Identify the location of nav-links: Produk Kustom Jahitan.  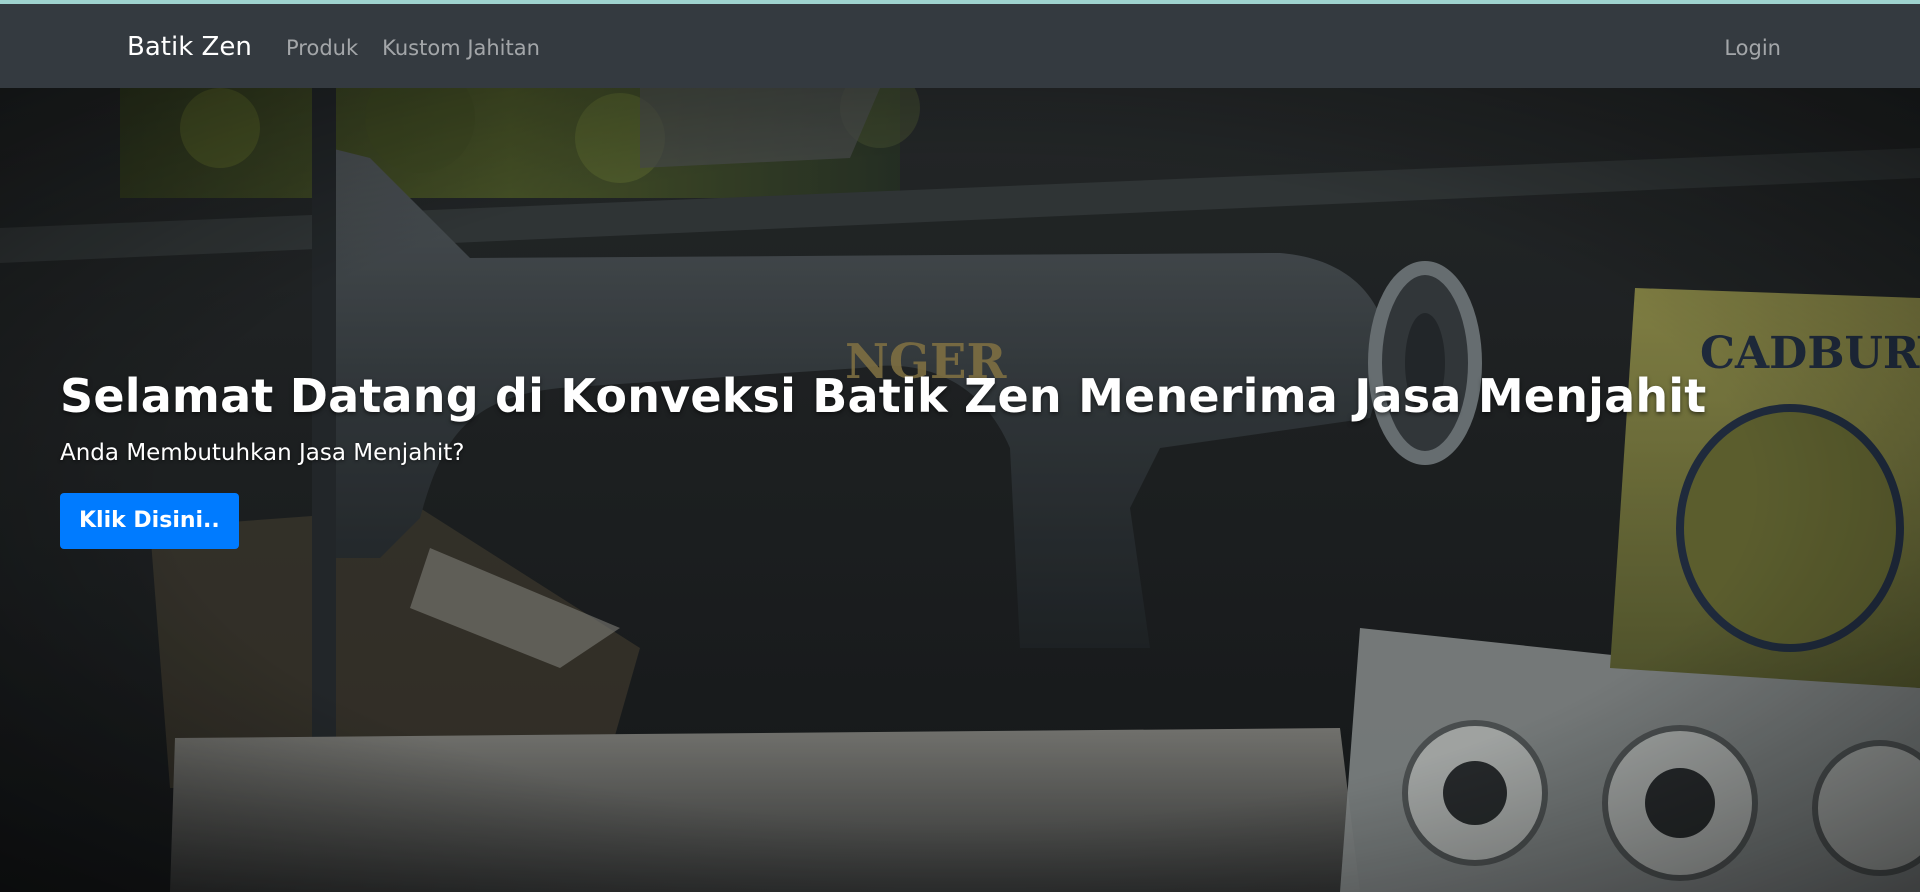
(413, 48).